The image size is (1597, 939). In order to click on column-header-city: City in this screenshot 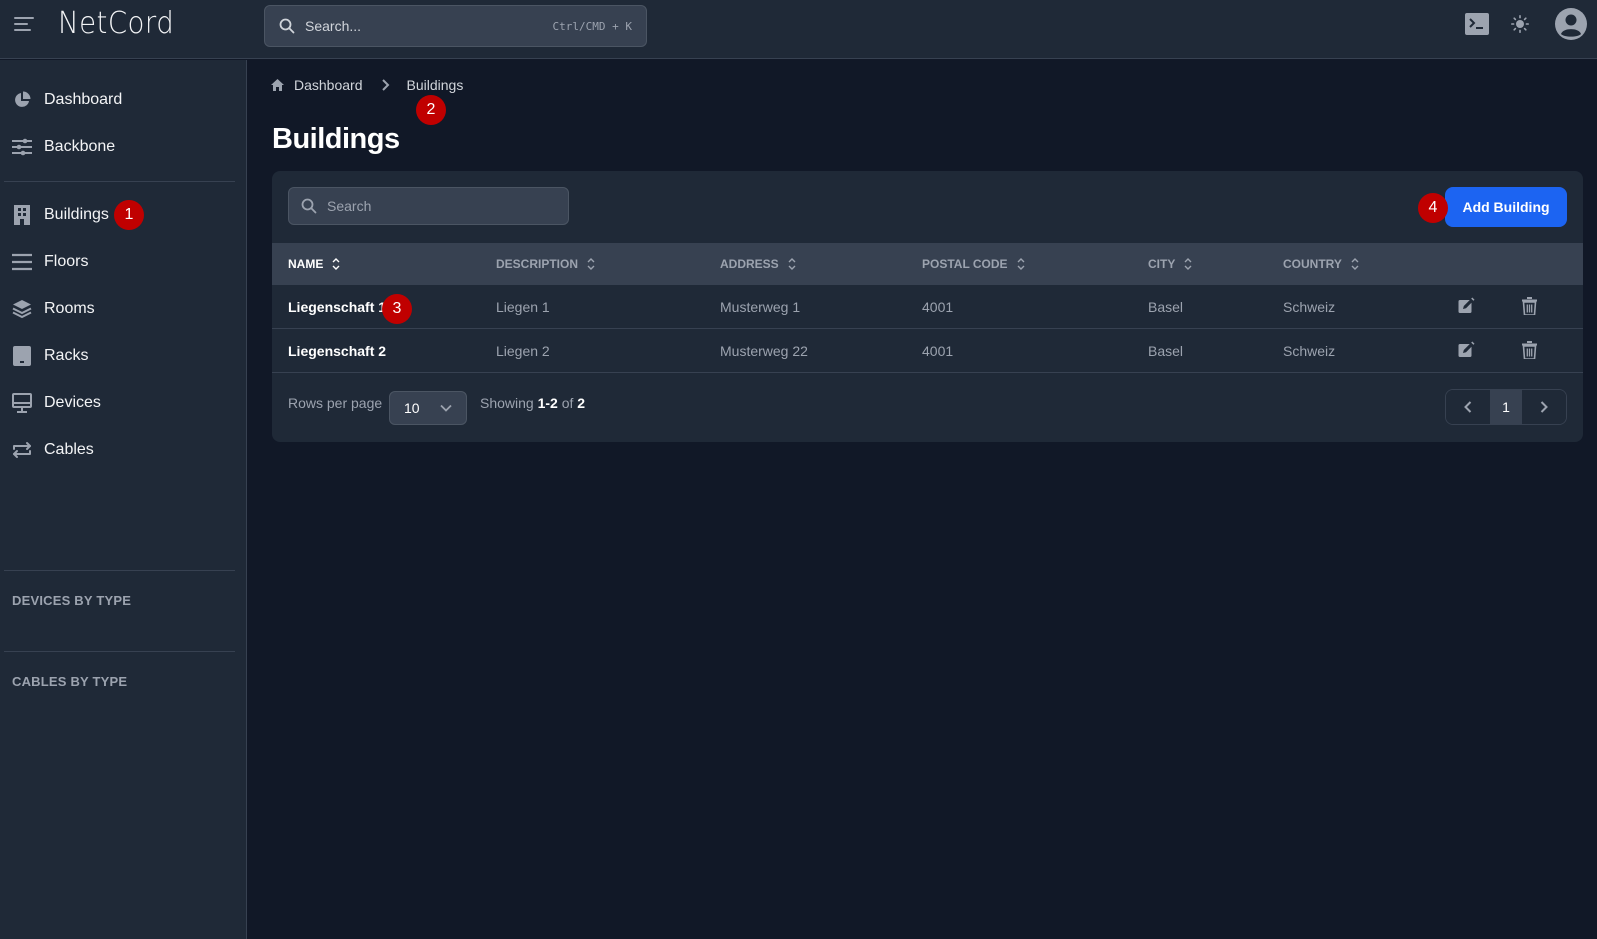, I will do `click(1170, 264)`.